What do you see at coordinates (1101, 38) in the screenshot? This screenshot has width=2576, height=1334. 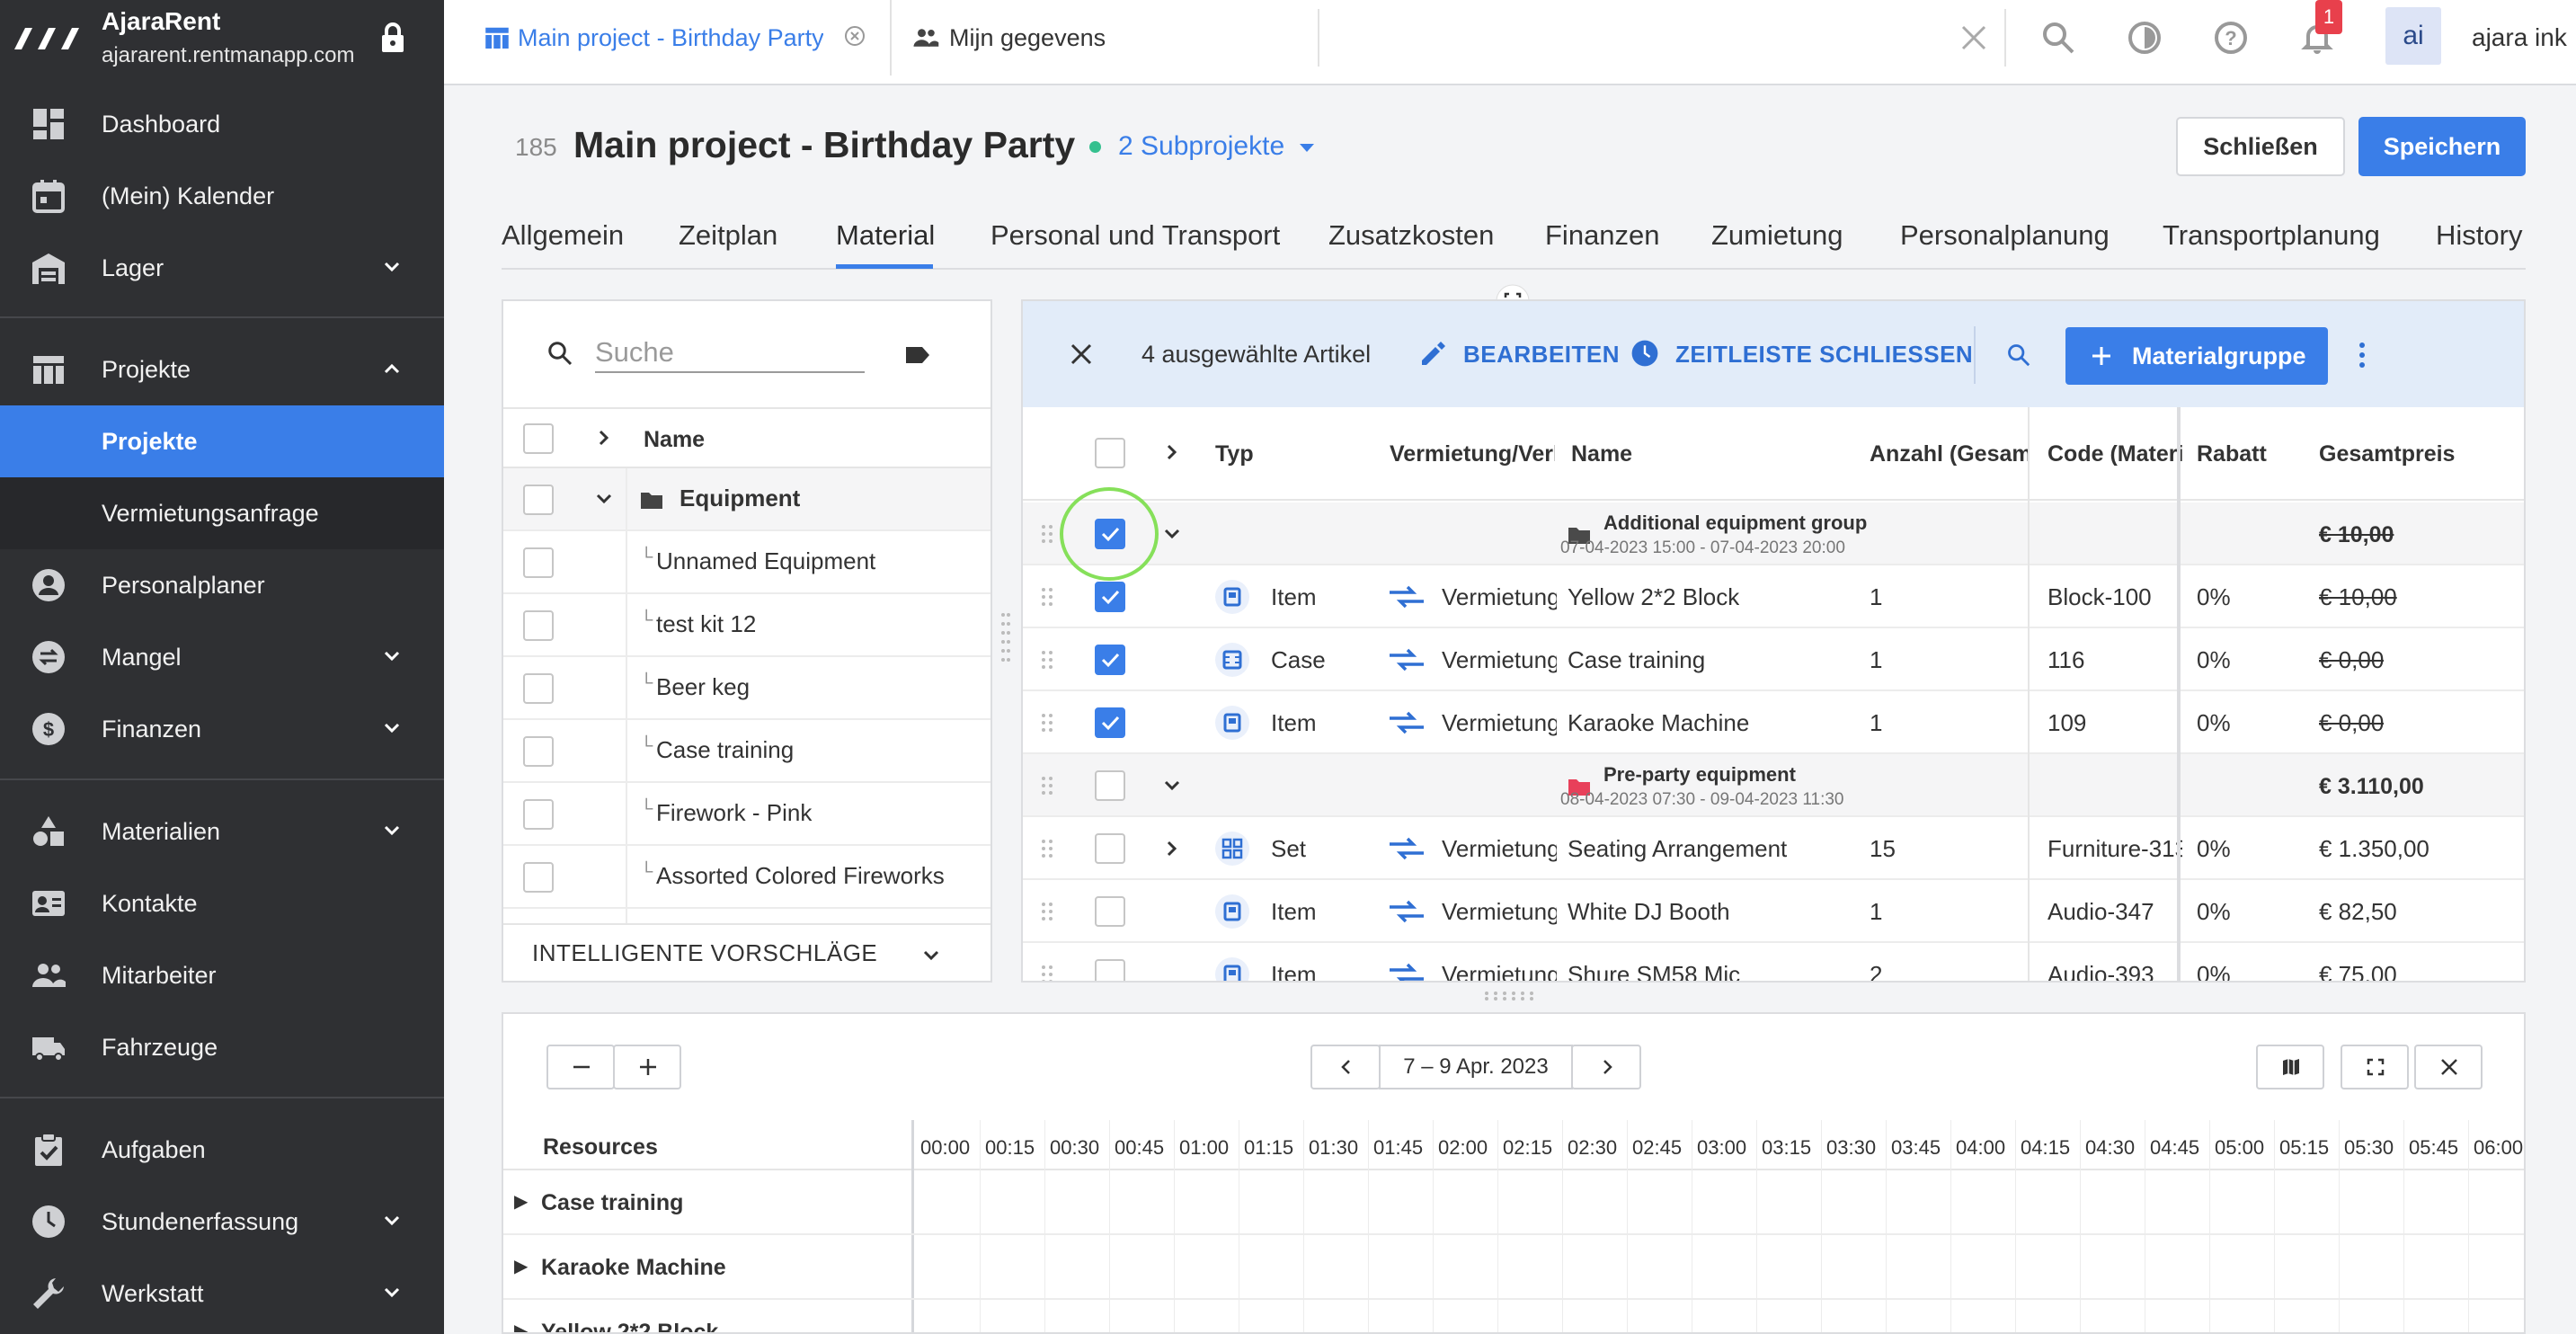 I see `open-tab-mijn-gegevens: Mijn gegevens` at bounding box center [1101, 38].